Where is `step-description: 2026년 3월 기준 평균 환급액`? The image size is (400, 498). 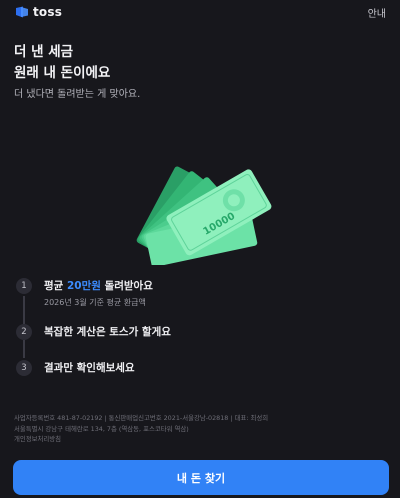 step-description: 2026년 3월 기준 평균 환급액 is located at coordinates (95, 302).